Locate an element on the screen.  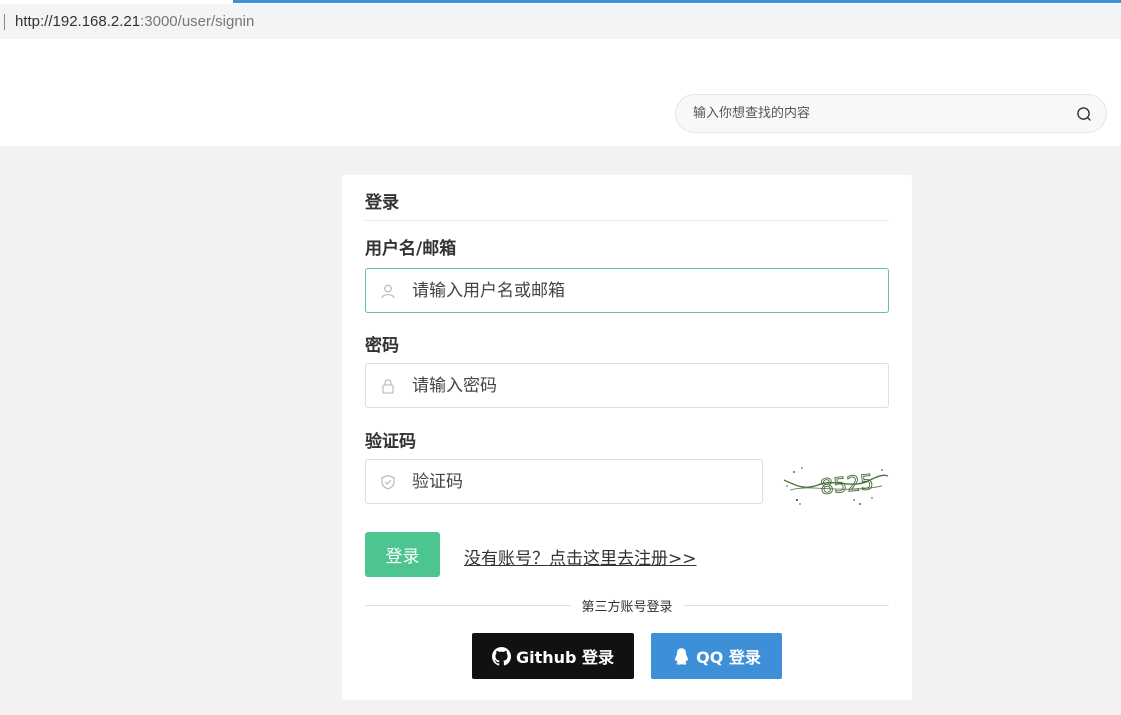
search-box is located at coordinates (891, 113).